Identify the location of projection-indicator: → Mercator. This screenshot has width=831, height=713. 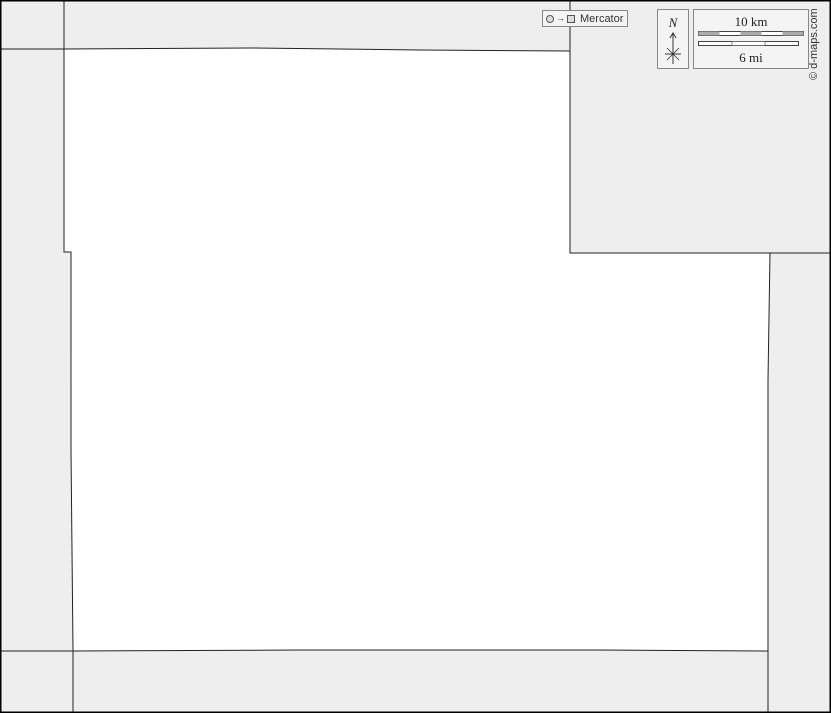
(585, 18).